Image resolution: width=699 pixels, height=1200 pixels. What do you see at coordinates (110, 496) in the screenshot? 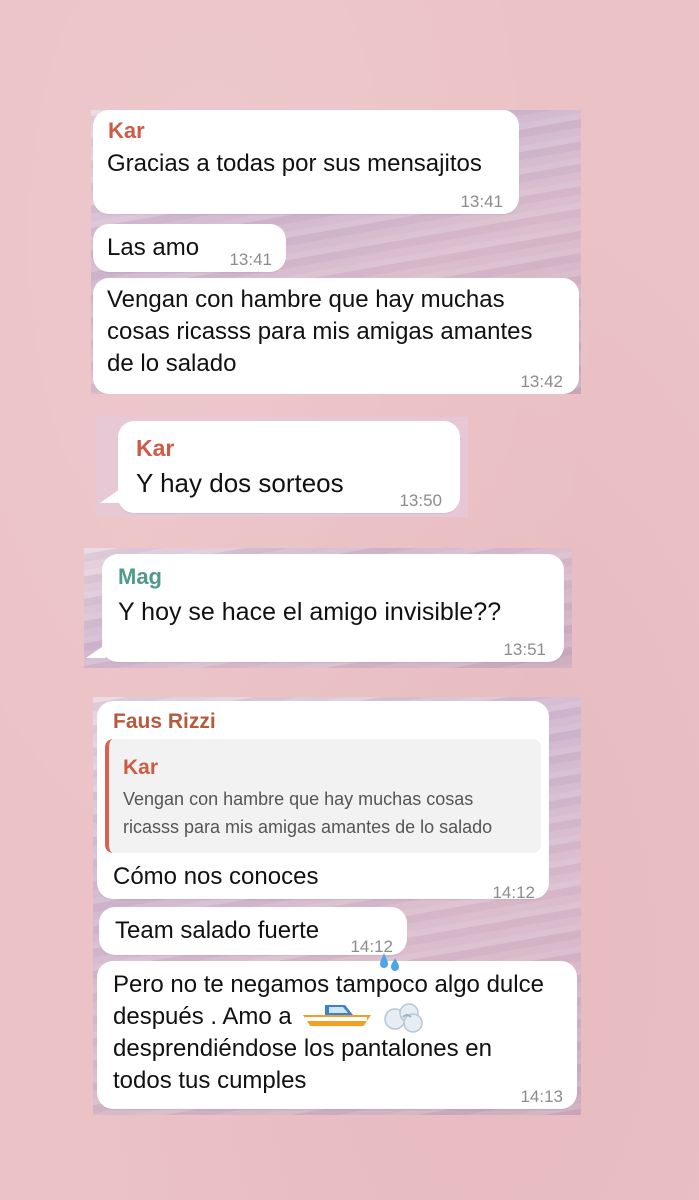
I see `bubble-tail` at bounding box center [110, 496].